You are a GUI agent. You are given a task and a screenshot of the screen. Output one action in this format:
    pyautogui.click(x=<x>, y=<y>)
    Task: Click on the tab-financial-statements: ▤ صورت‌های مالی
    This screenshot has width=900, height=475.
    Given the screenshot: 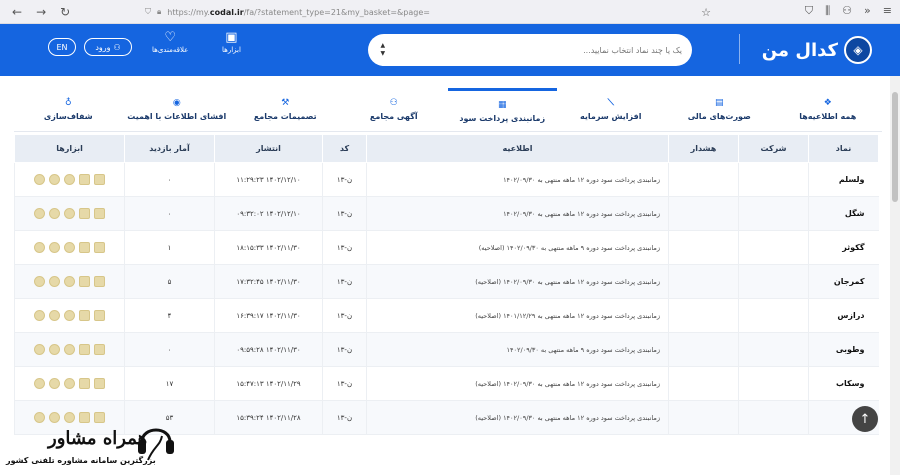 What is the action you would take?
    pyautogui.click(x=719, y=109)
    